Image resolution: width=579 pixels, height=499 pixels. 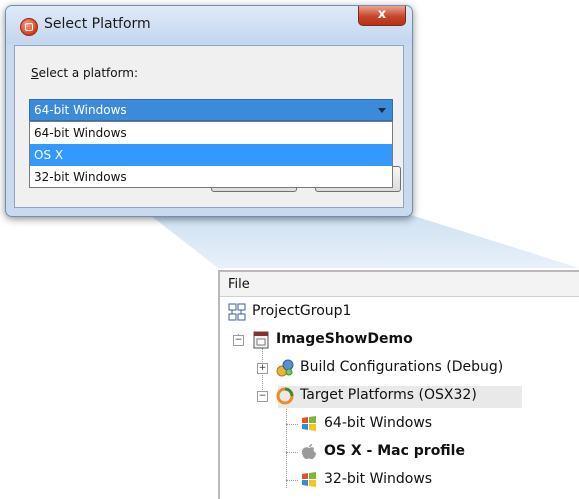 I want to click on platform-osx-label: OS X - Mac profile, so click(x=394, y=451).